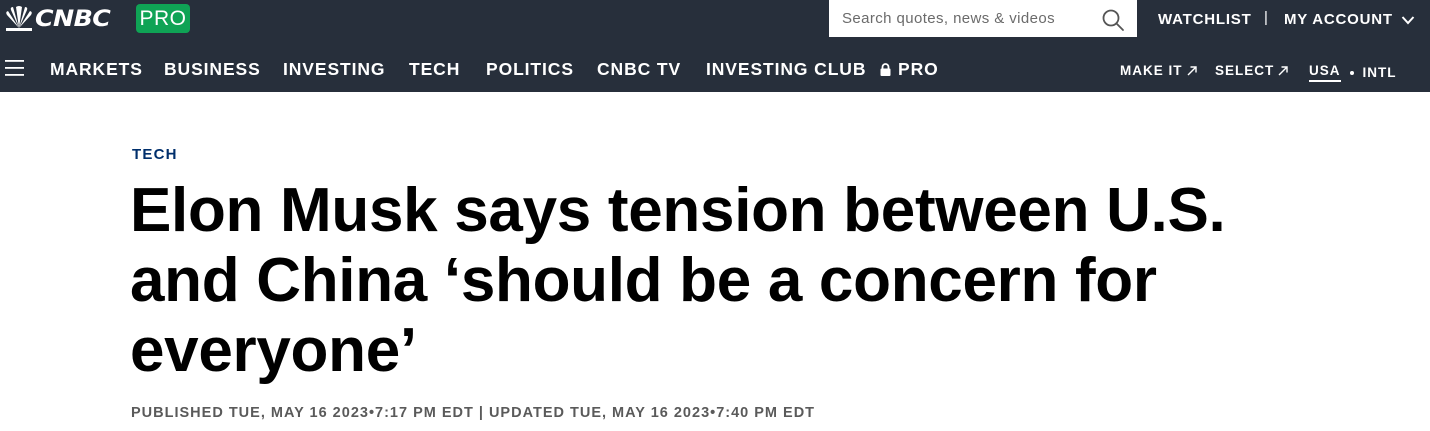  I want to click on my-account-label: MY ACCOUNT, so click(1338, 19).